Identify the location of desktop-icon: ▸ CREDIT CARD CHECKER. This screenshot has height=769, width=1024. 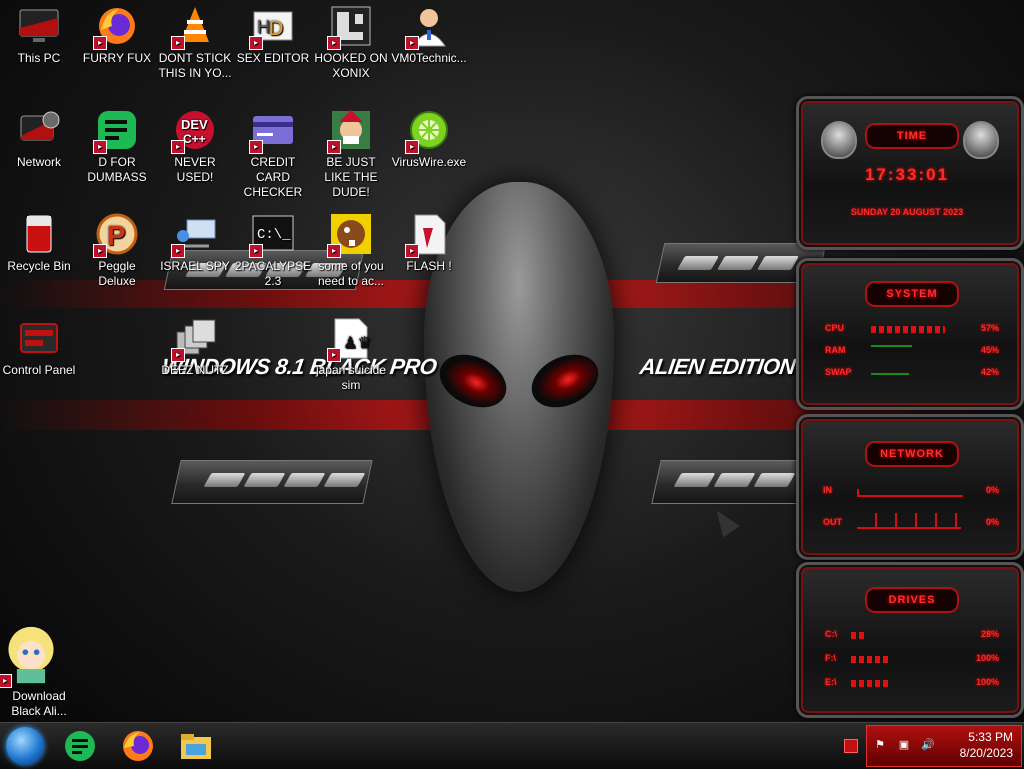
(273, 154).